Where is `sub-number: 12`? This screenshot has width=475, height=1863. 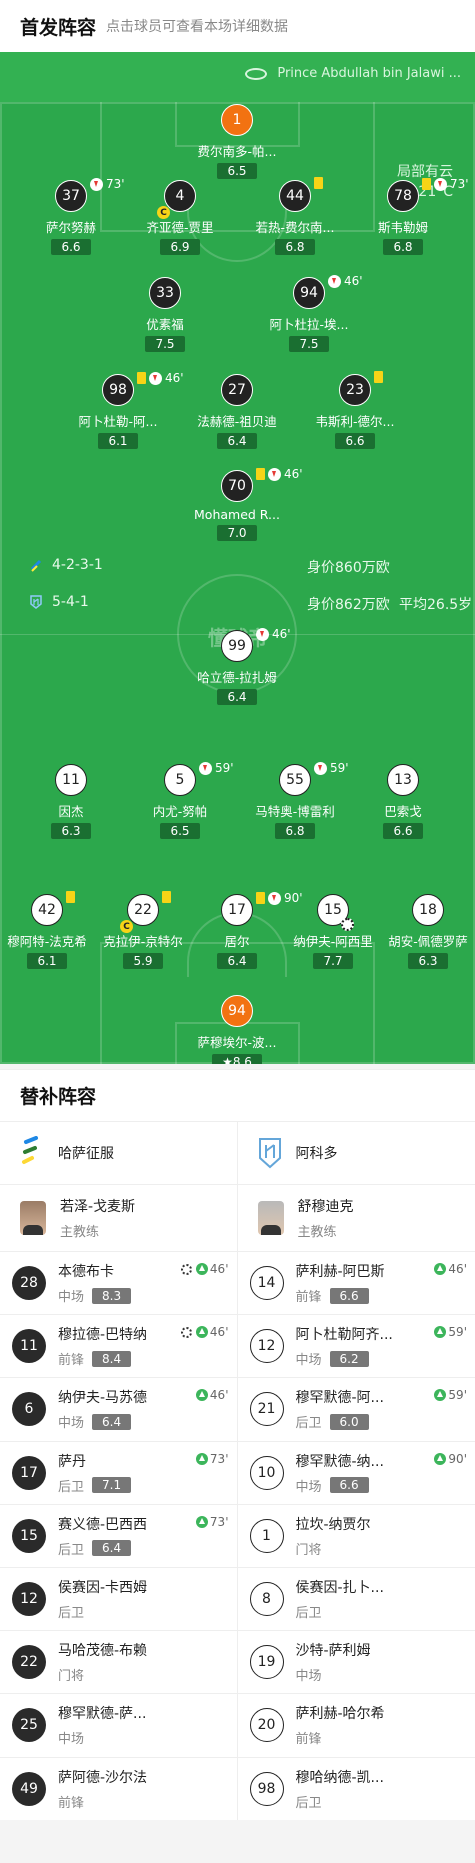 sub-number: 12 is located at coordinates (266, 1346).